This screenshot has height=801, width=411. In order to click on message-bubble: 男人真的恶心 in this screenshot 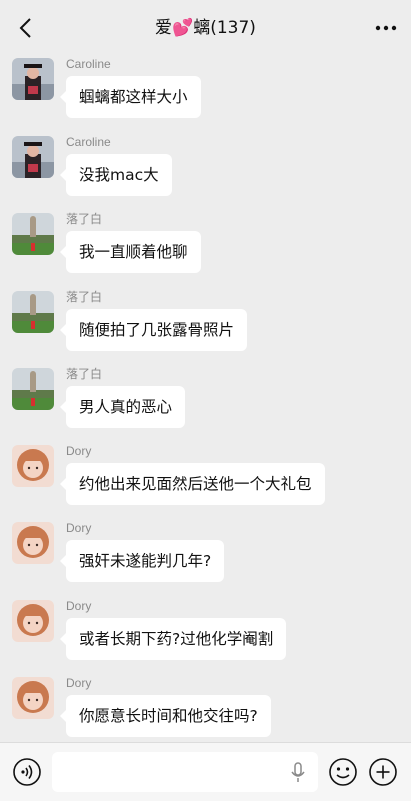, I will do `click(122, 407)`.